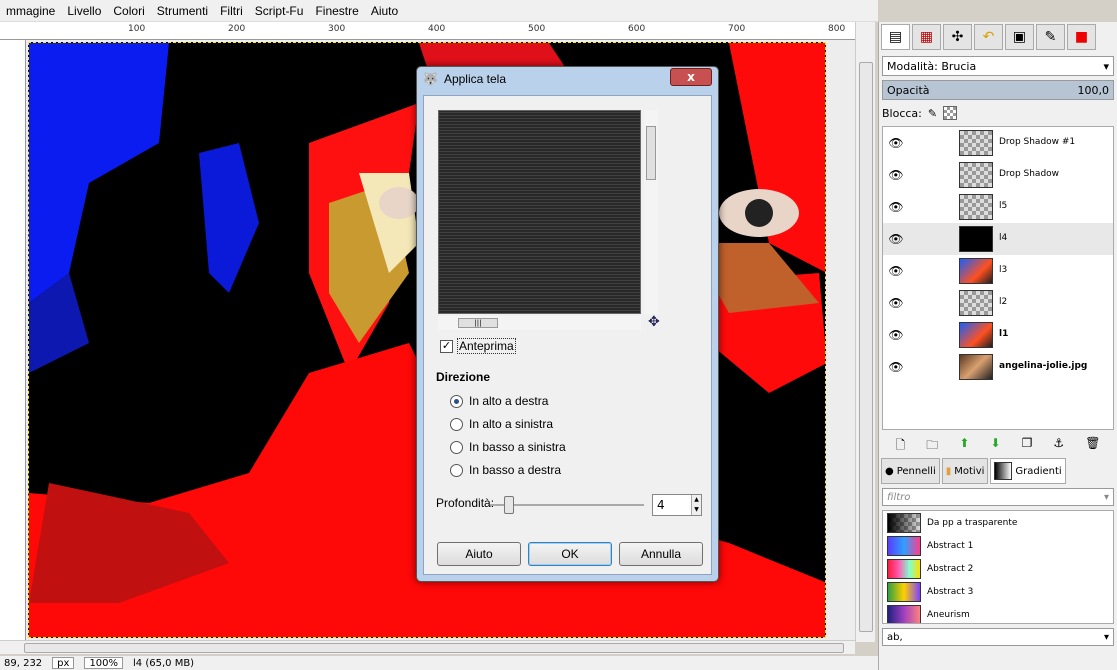  I want to click on mode-select: Modalità: Brucia ▾, so click(998, 66).